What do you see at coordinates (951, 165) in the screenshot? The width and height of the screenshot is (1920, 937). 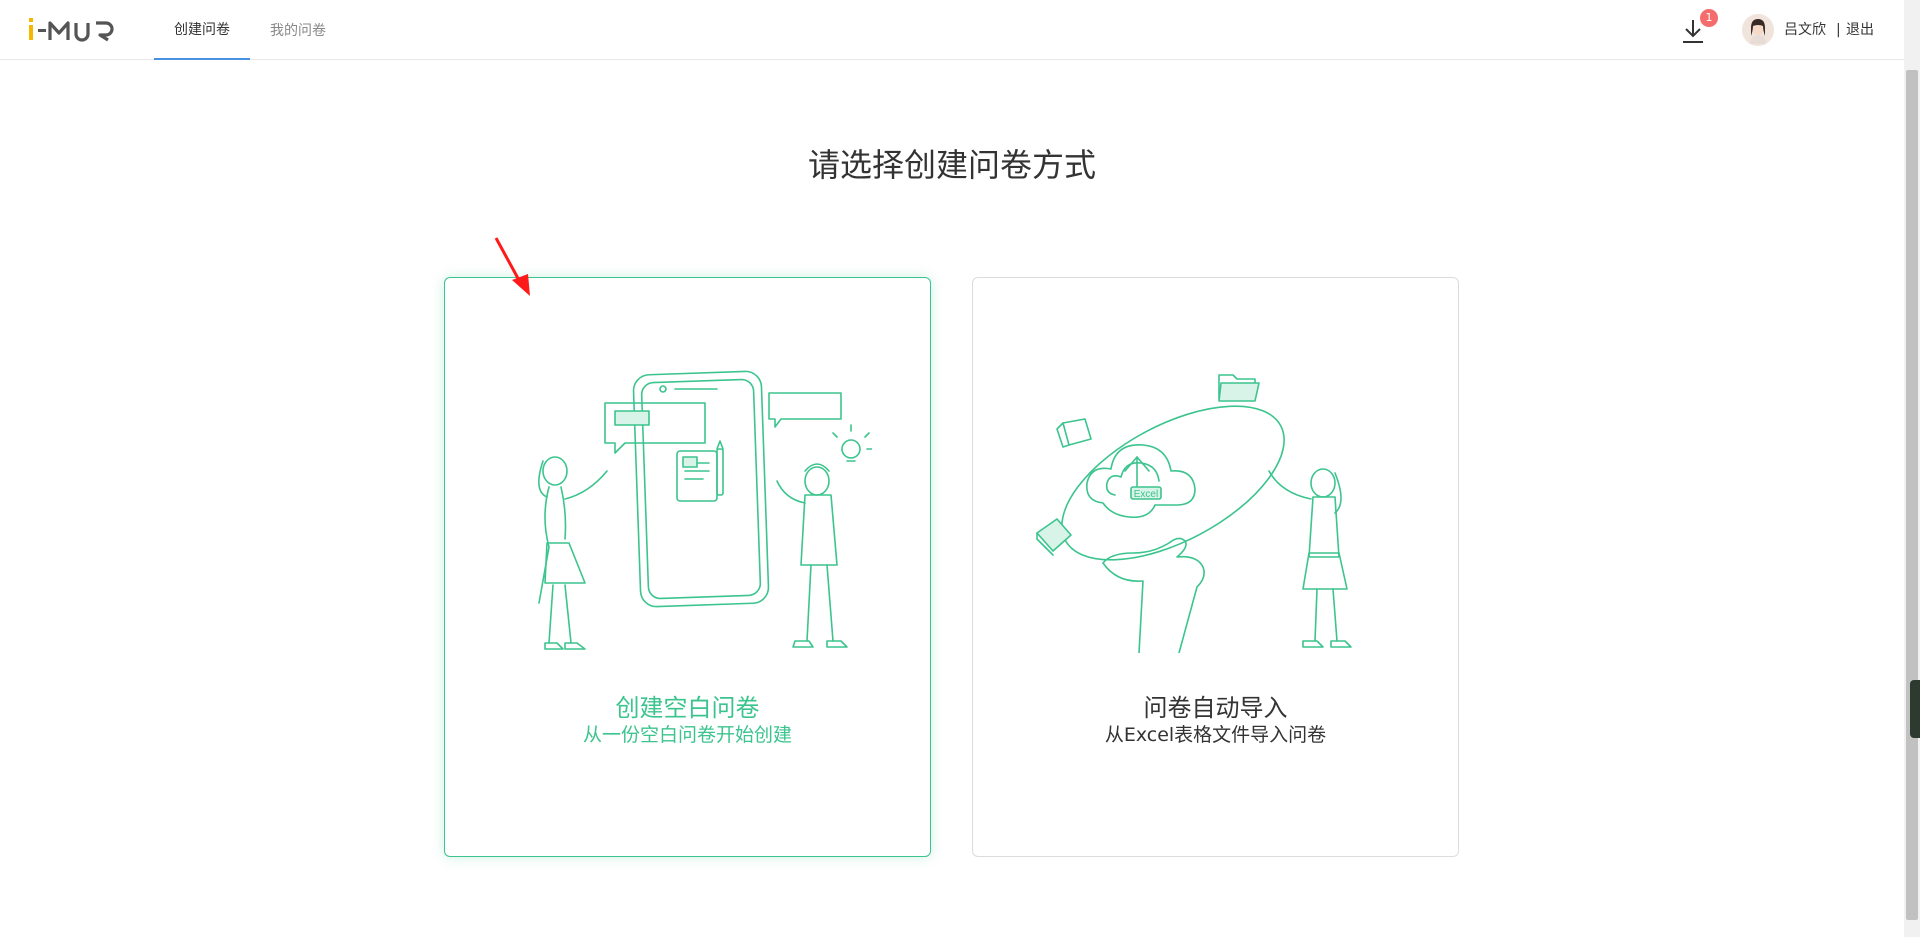 I see `page-title: 请选择创建问卷方式` at bounding box center [951, 165].